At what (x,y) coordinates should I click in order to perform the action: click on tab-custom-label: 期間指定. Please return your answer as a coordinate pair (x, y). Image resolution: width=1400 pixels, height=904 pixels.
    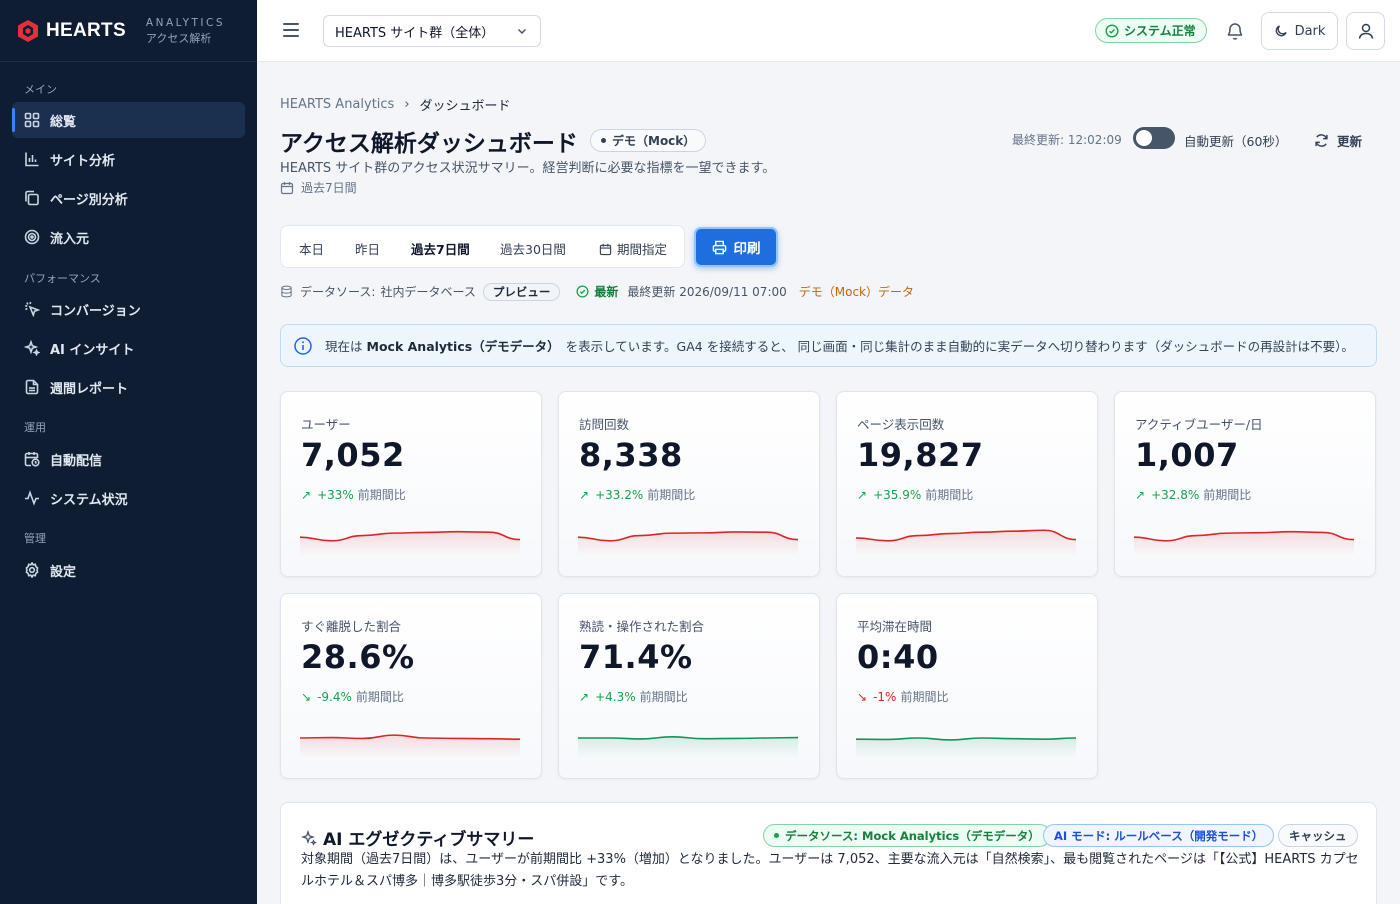
    Looking at the image, I should click on (642, 249).